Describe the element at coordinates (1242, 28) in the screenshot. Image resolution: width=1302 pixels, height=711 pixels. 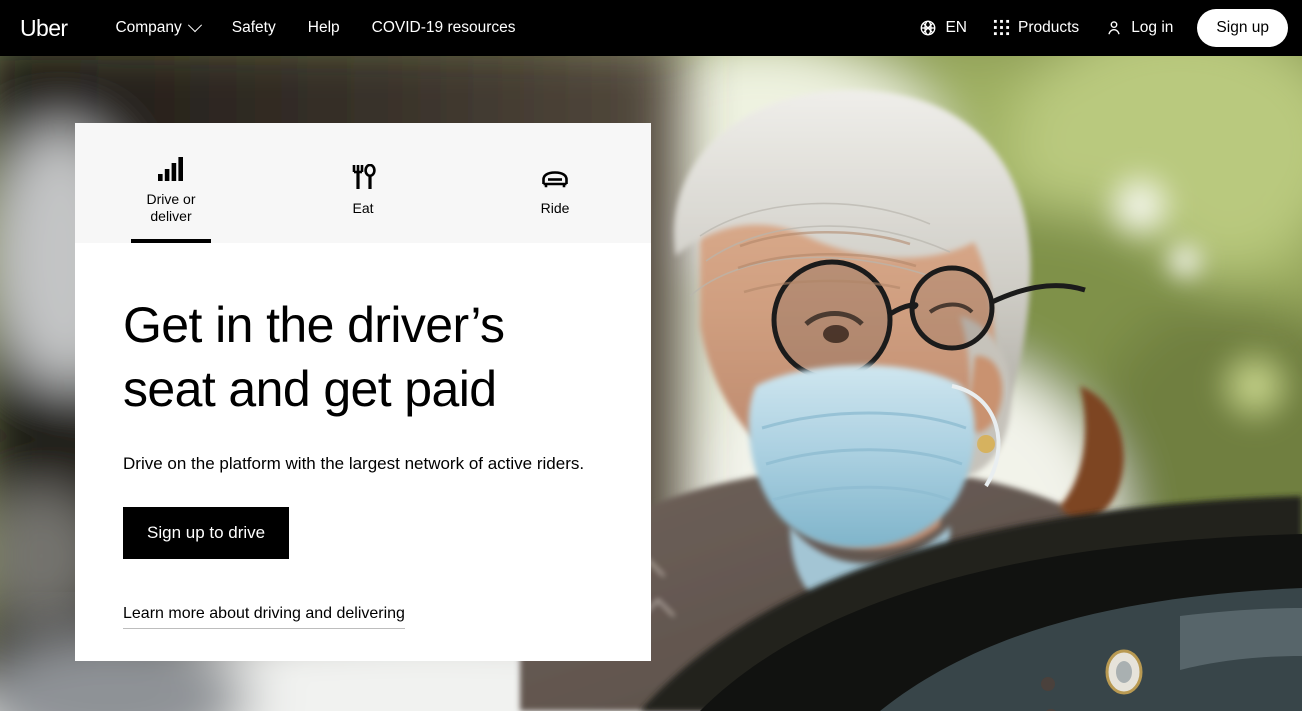
I see `signup-button: Sign up` at that location.